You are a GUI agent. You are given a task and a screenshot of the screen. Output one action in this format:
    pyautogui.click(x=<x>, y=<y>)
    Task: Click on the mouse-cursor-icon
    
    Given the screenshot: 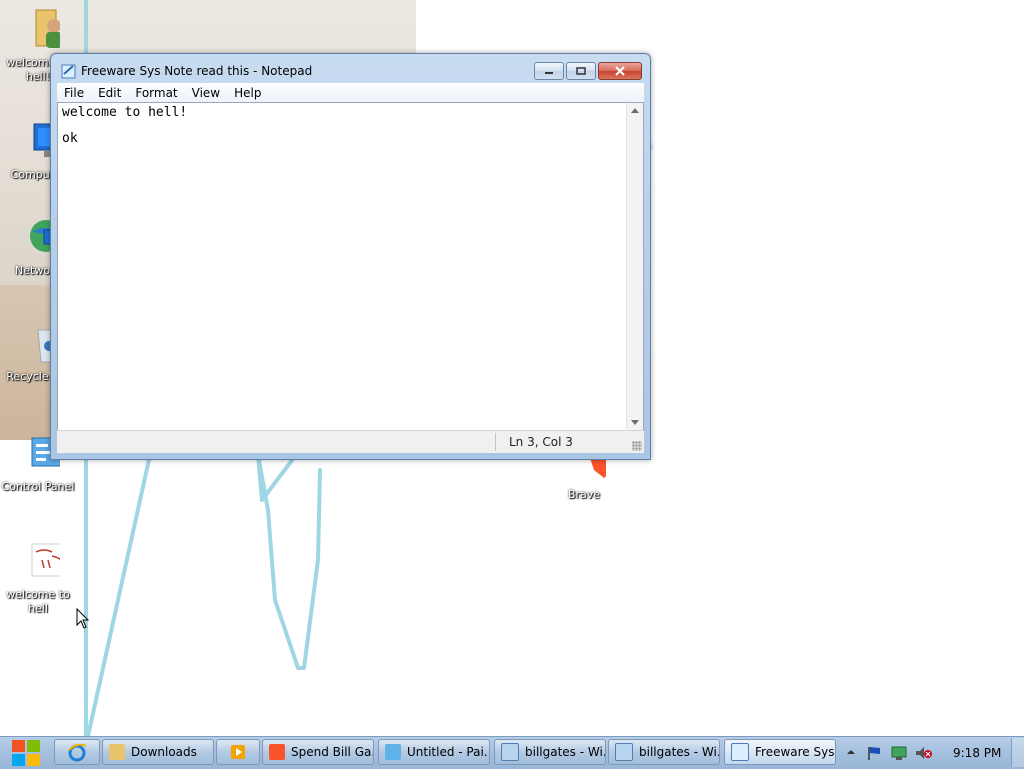 What is the action you would take?
    pyautogui.click(x=83, y=618)
    